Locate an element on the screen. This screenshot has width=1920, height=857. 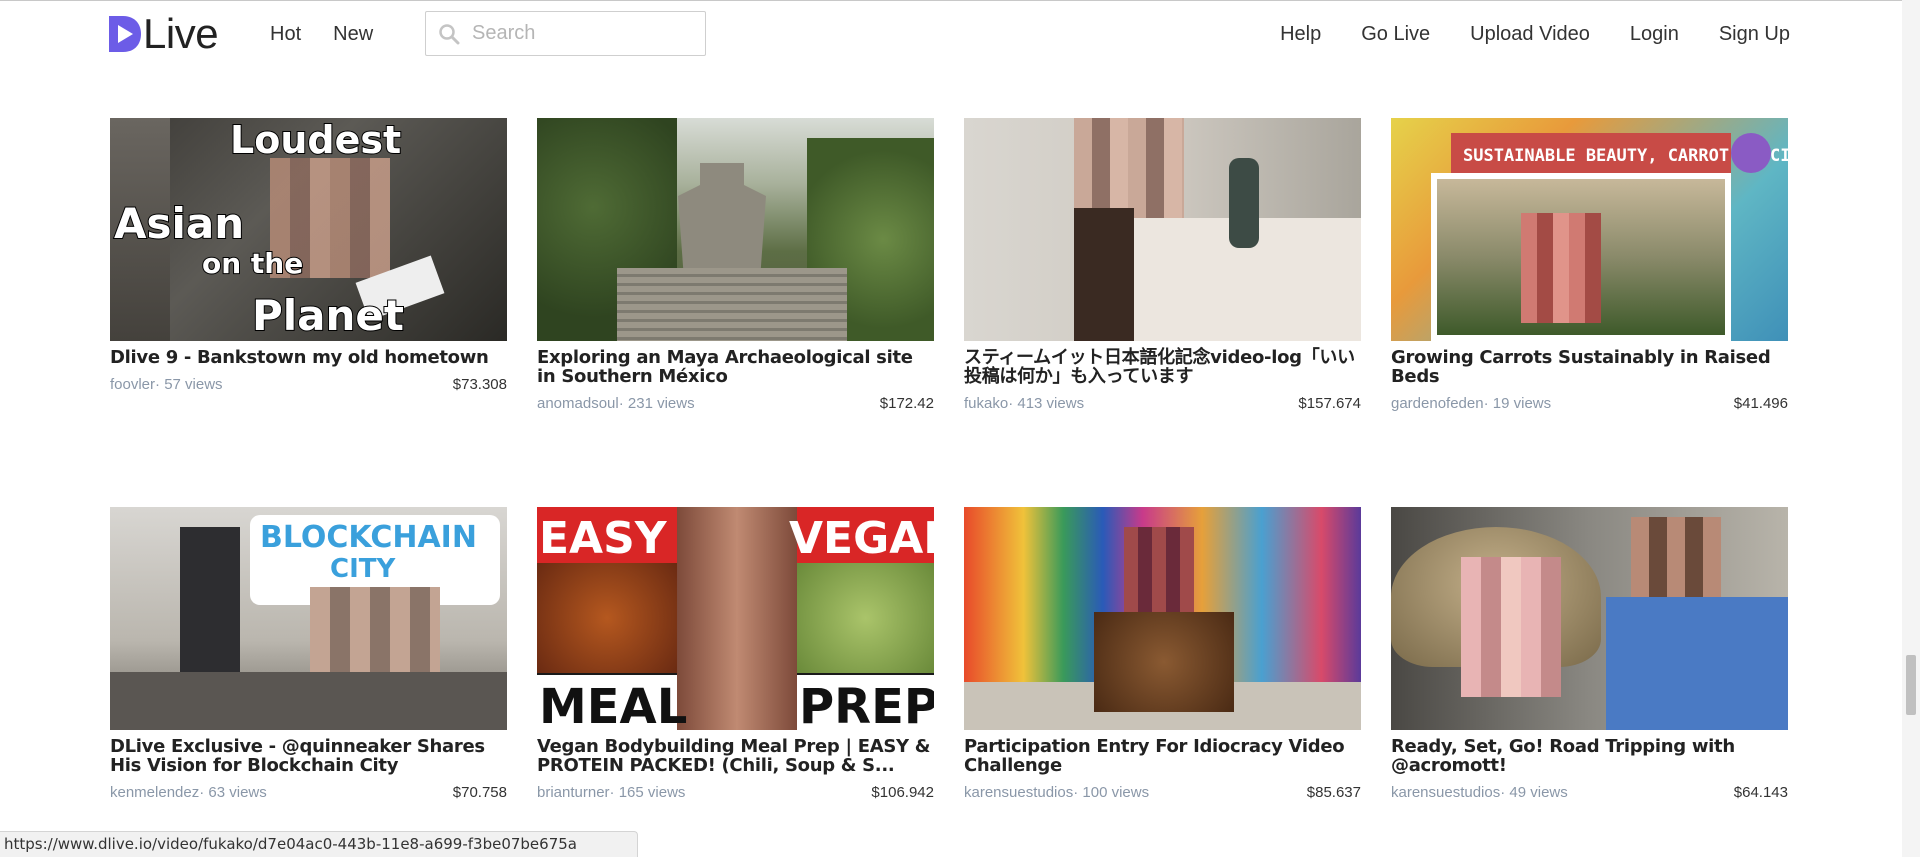
video-title: スティームイット日本語化記念video-log「いい投稿は何か」も入っています is located at coordinates (1162, 367).